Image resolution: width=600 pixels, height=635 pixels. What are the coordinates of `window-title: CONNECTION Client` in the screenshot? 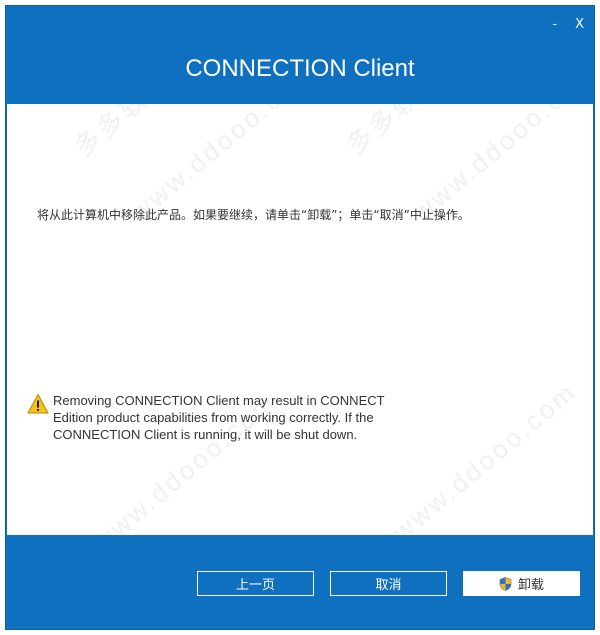 It's located at (300, 68).